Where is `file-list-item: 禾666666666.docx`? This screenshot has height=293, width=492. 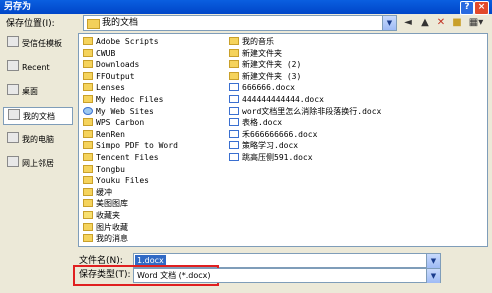
file-list-item: 禾666666666.docx is located at coordinates (354, 135).